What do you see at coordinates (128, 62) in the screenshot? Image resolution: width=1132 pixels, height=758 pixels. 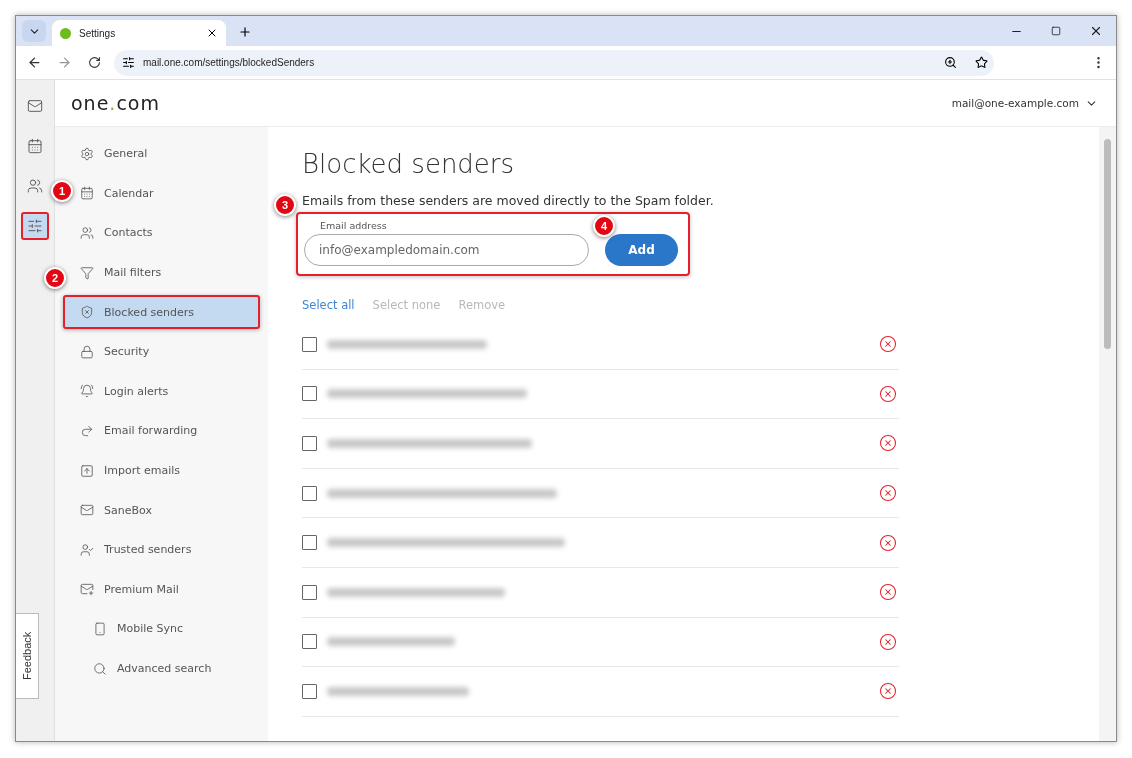 I see `site-info-icon` at bounding box center [128, 62].